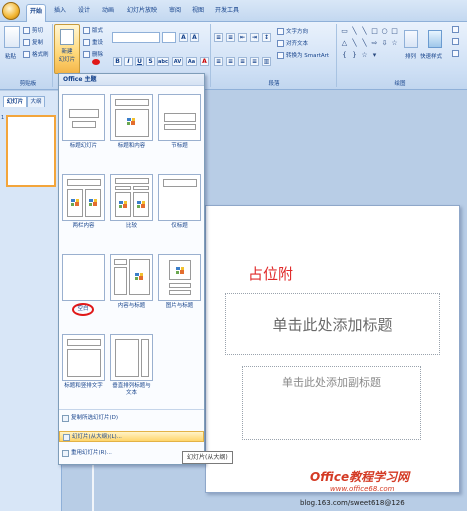 The width and height of the screenshot is (467, 511). I want to click on text-direction-button: 文字方向, so click(292, 31).